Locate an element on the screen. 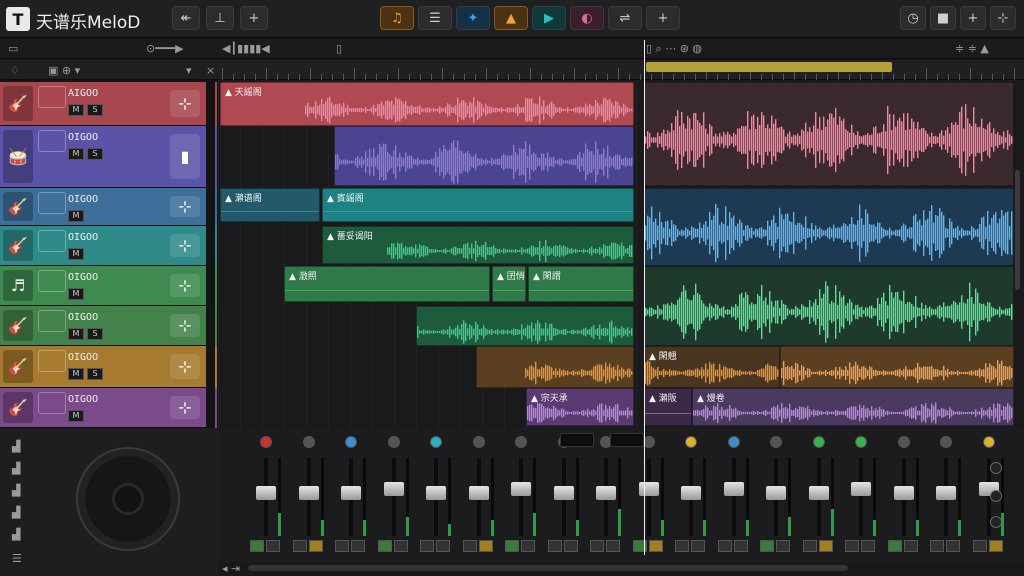  audio-clip: ▲ 瀨谱阁 is located at coordinates (270, 205).